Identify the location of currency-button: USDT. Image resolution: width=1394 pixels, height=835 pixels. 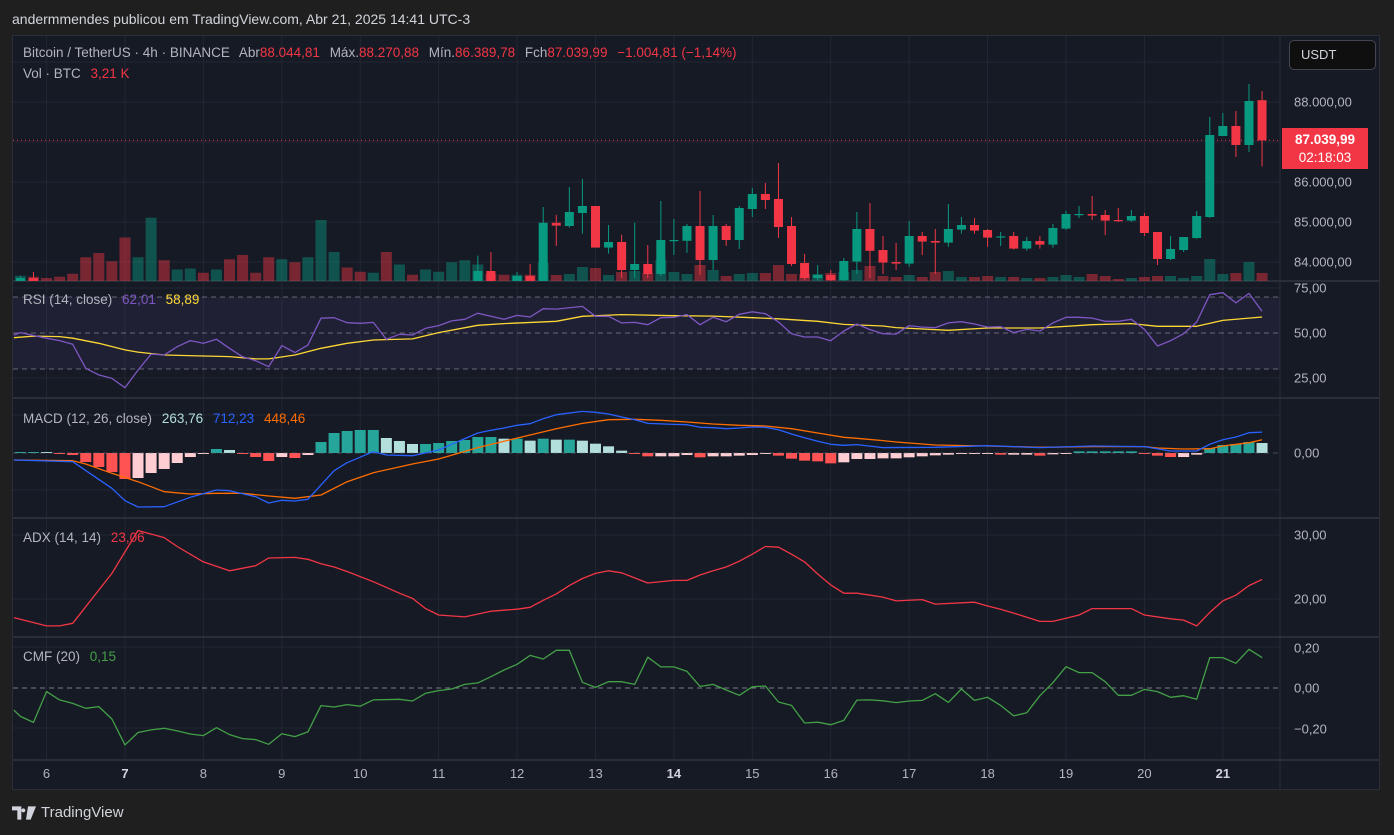
(1332, 55).